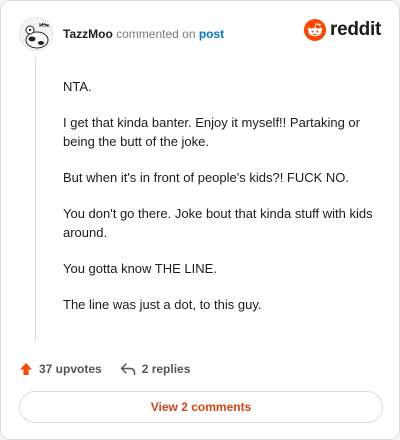 This screenshot has width=400, height=440. I want to click on reddit-wordmark: reddit, so click(355, 29).